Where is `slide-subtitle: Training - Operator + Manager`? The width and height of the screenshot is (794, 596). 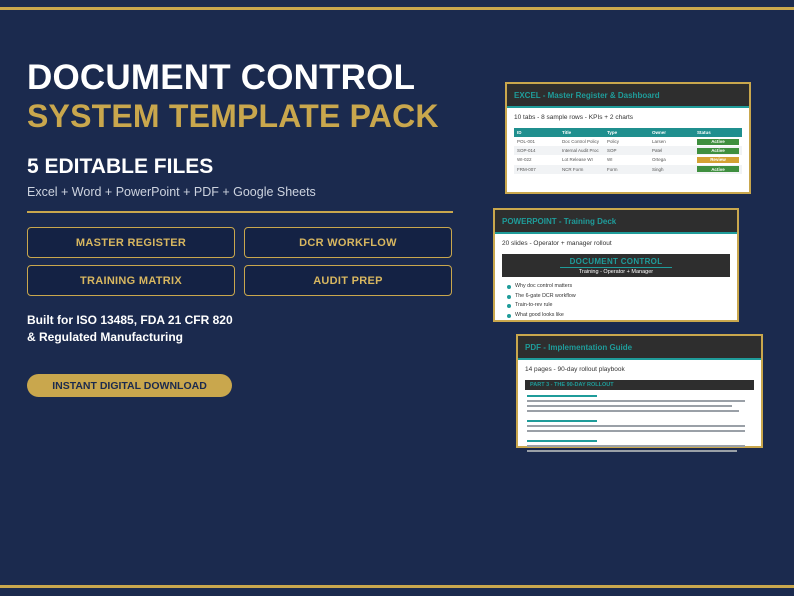 slide-subtitle: Training - Operator + Manager is located at coordinates (616, 271).